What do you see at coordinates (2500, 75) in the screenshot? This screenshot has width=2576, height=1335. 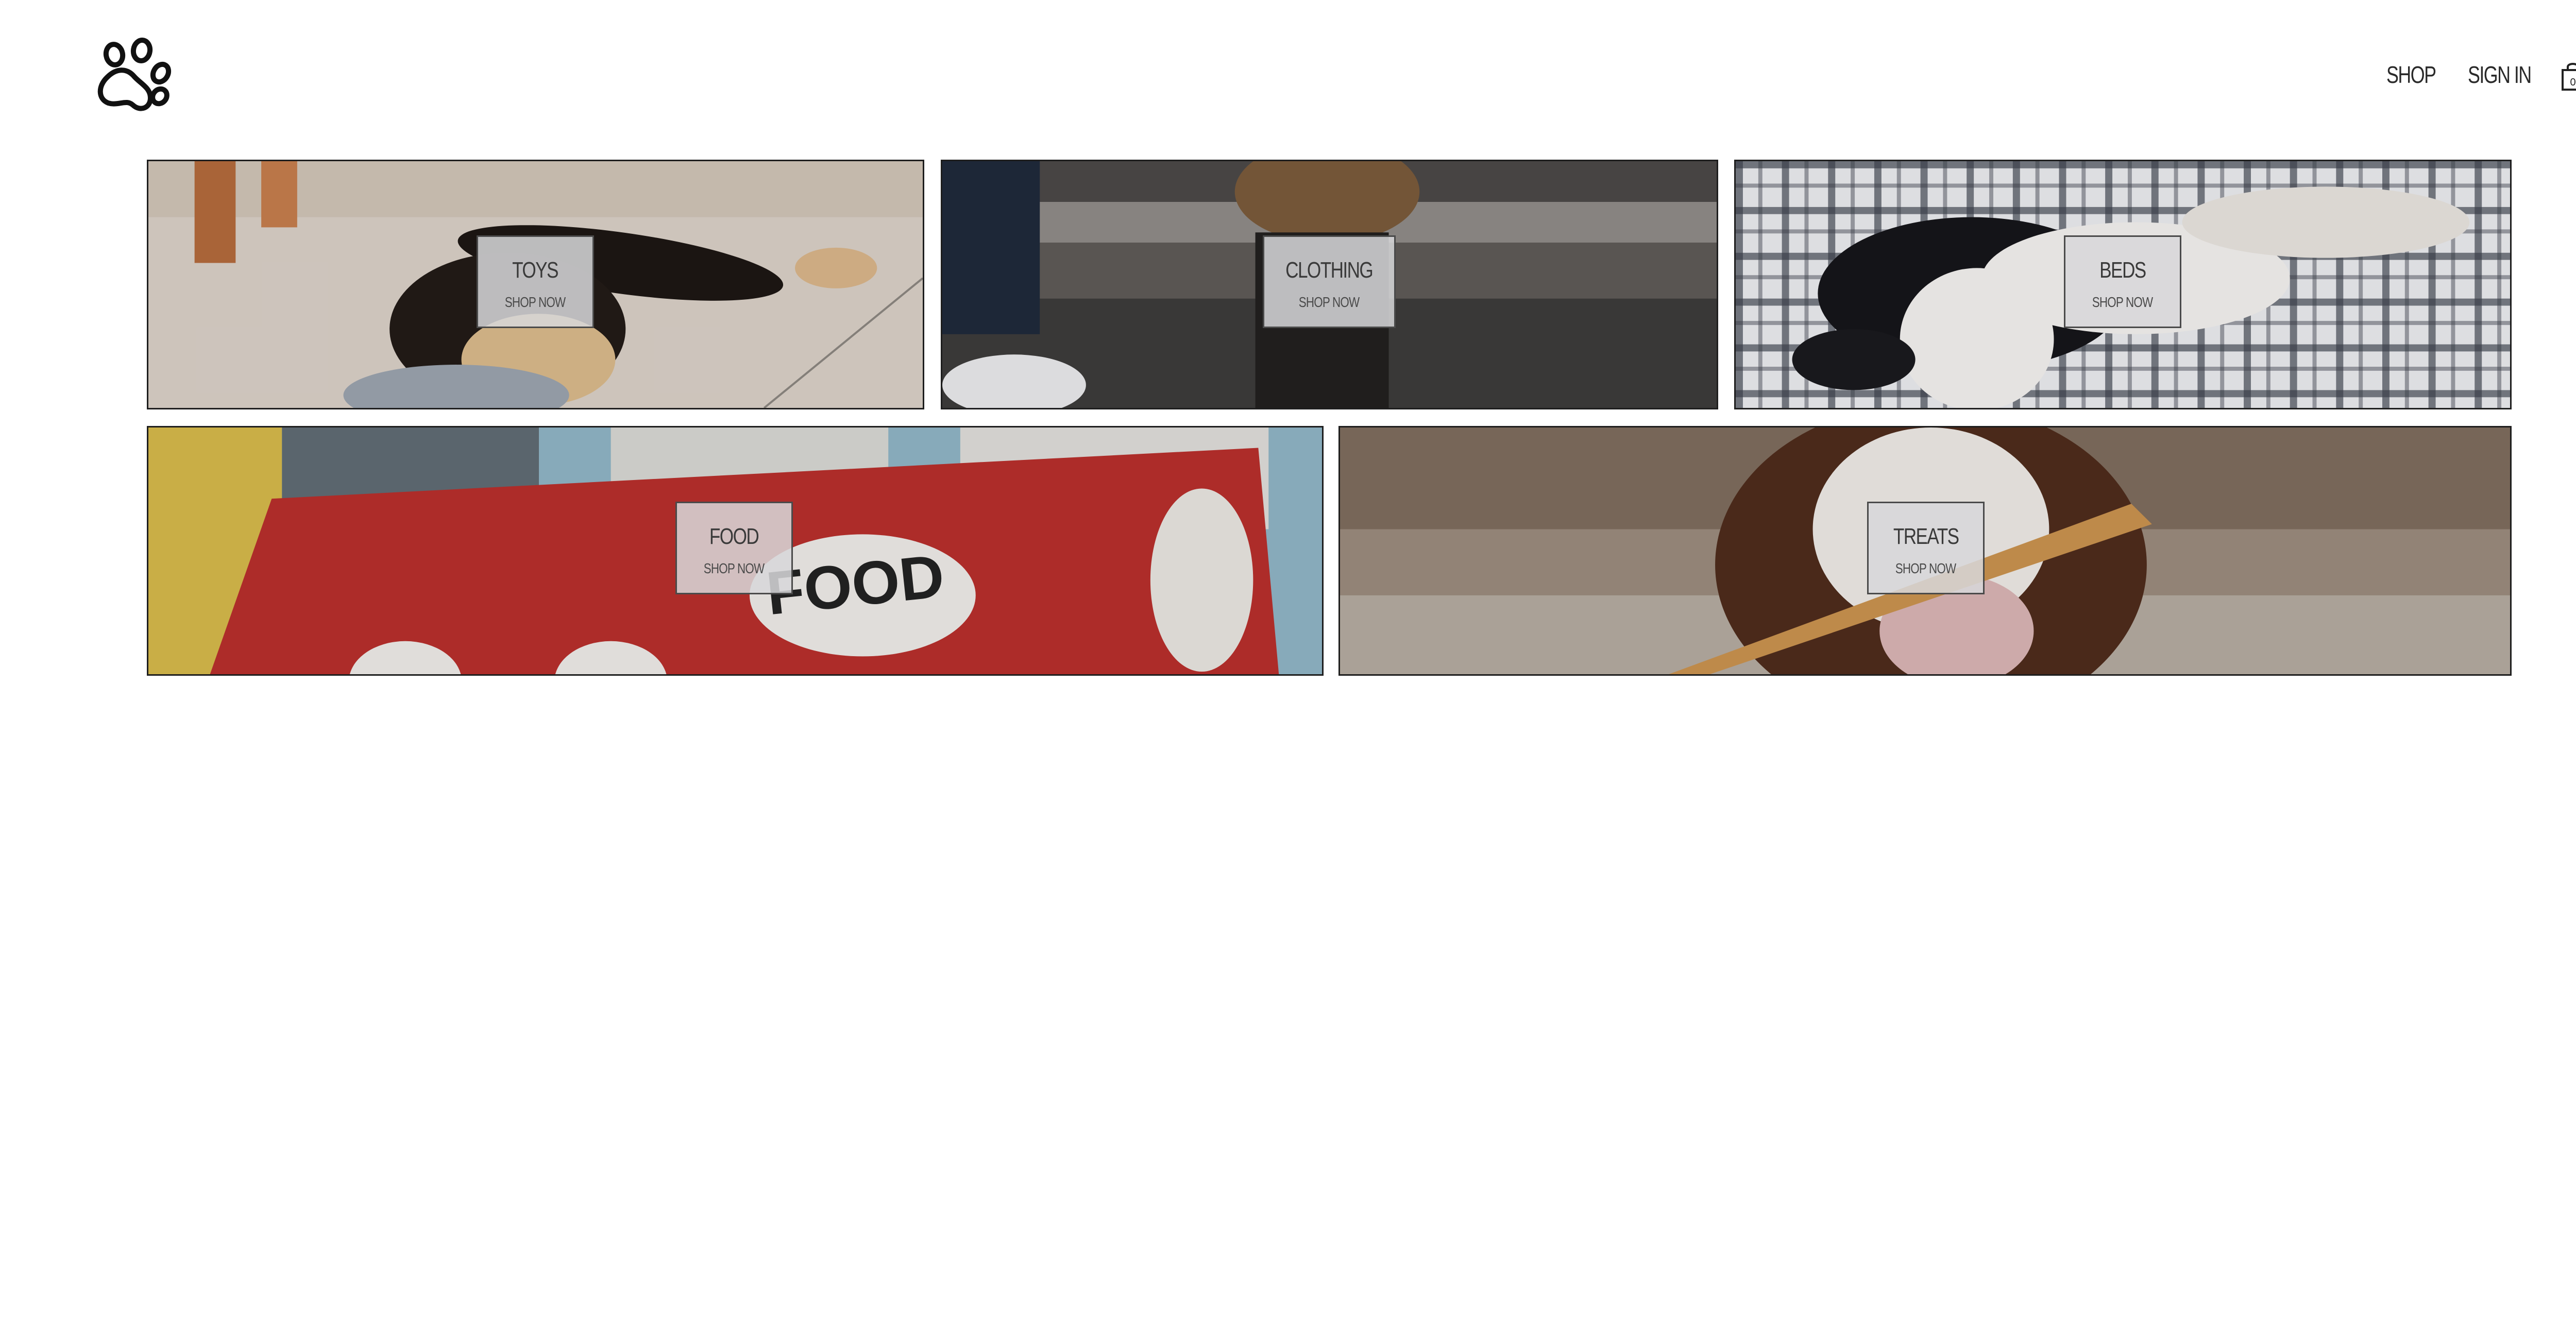 I see `nav-sign-in-link: SIGN IN` at bounding box center [2500, 75].